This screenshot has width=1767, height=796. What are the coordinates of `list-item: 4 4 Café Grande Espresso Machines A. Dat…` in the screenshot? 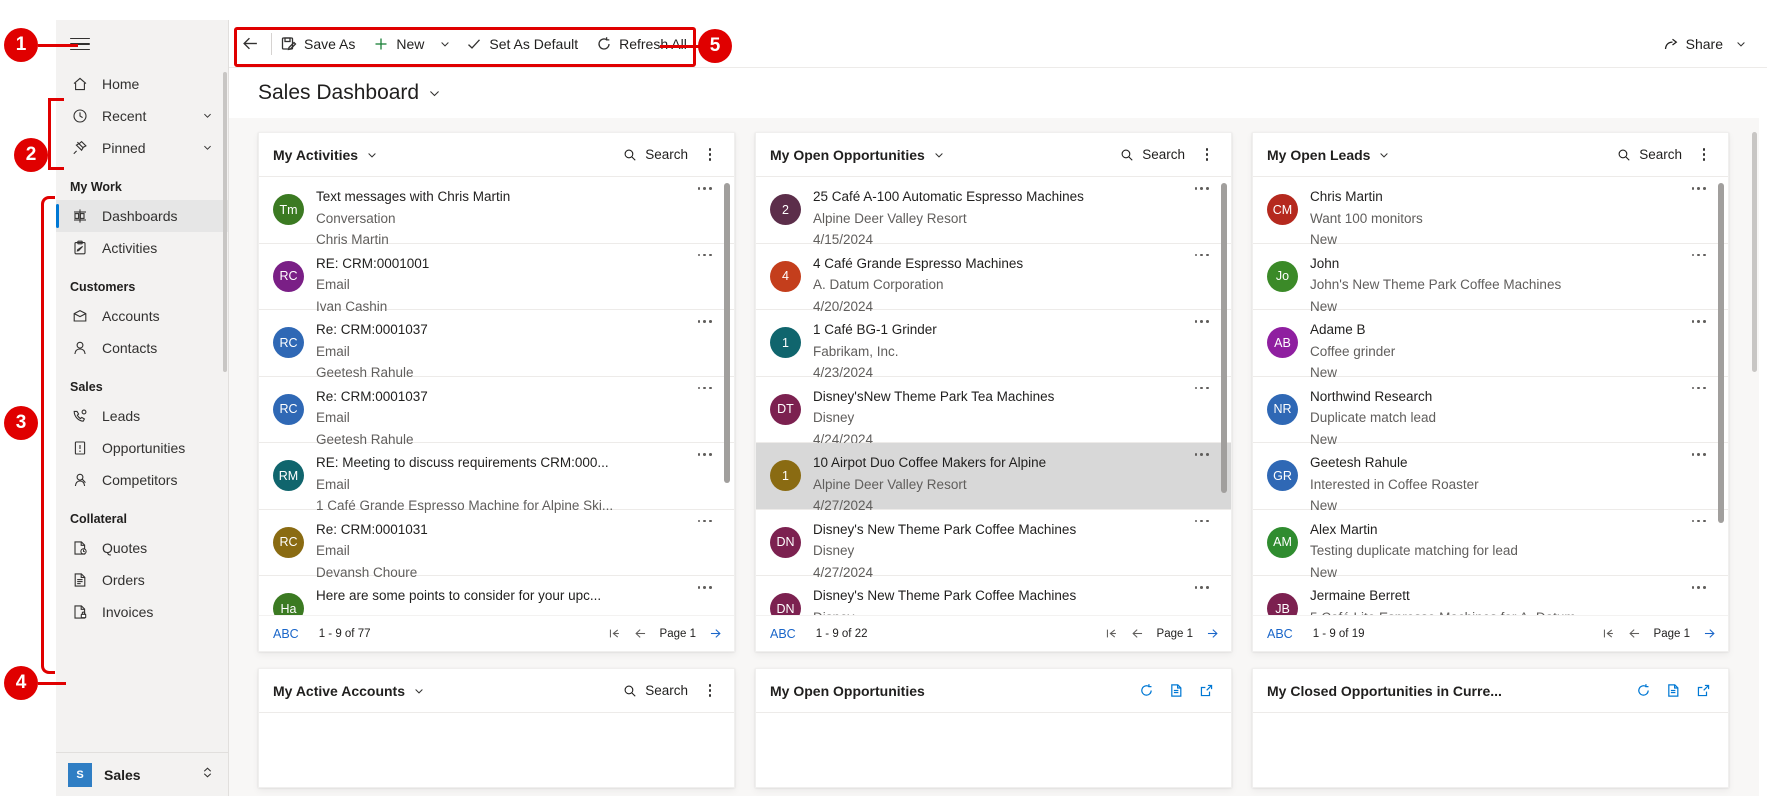 It's located at (993, 279).